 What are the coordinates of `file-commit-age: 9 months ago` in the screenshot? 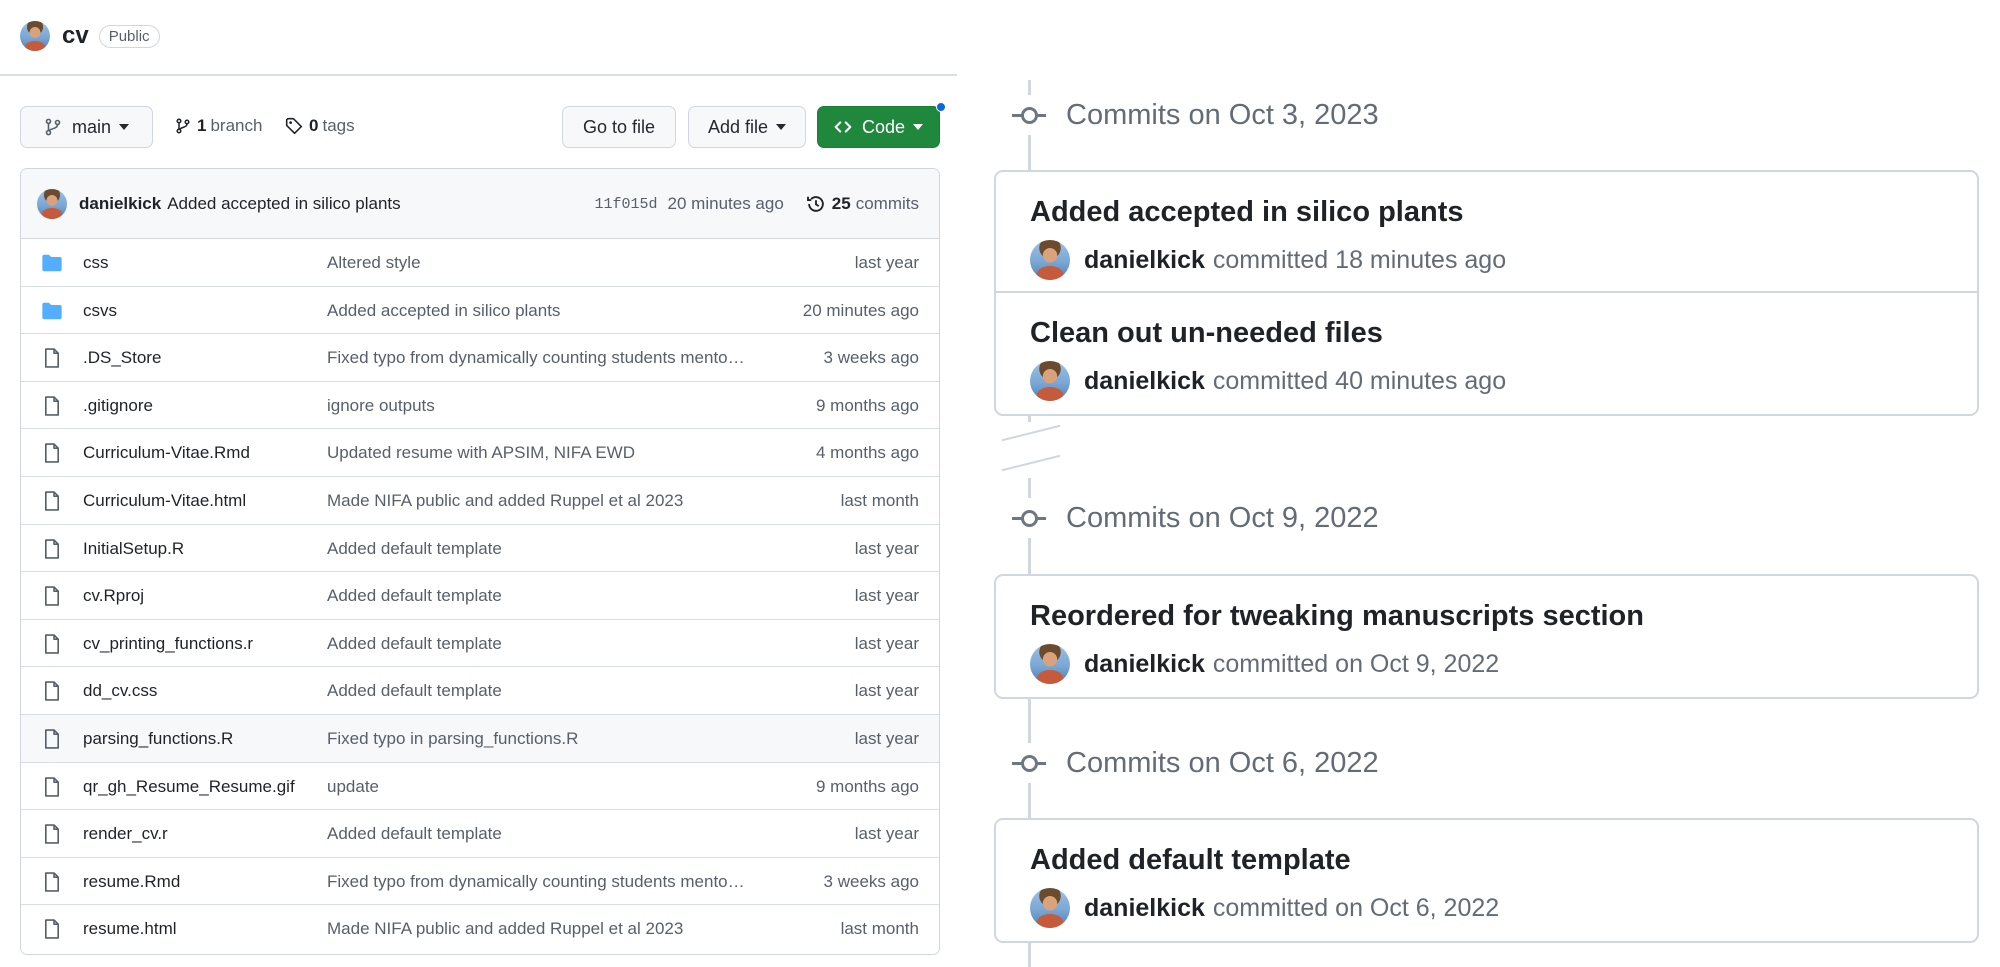 It's located at (867, 786).